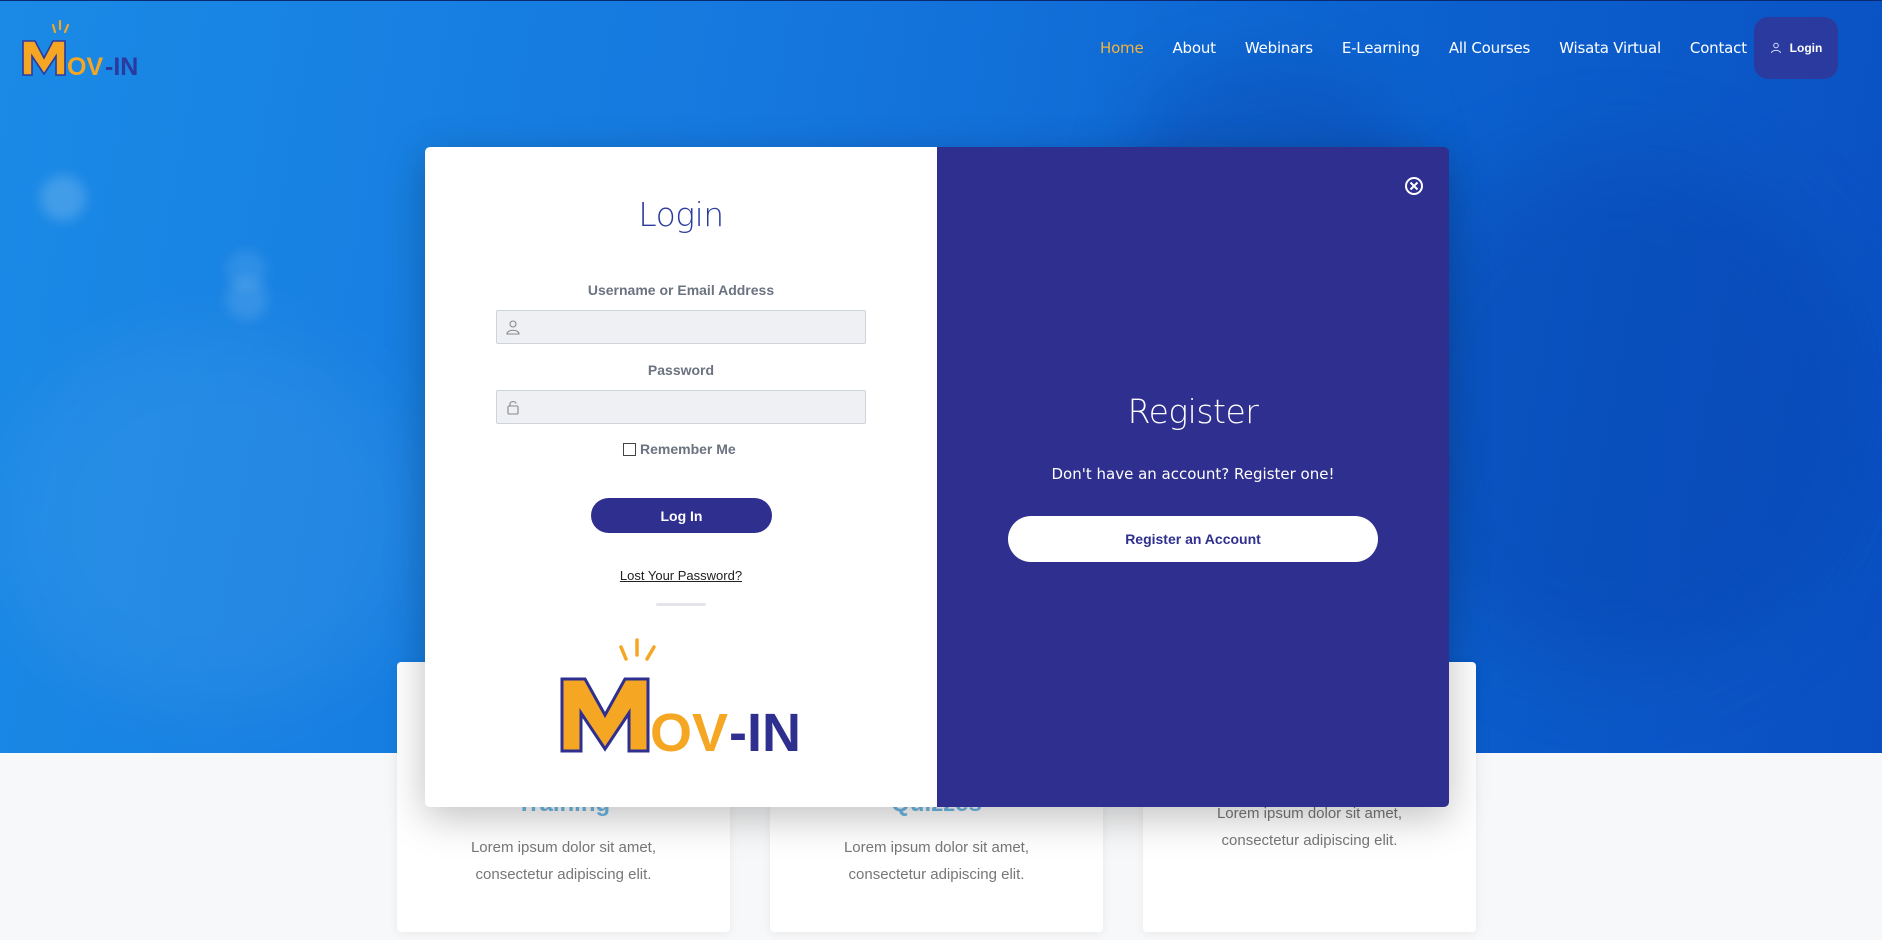 The width and height of the screenshot is (1882, 940). I want to click on divider, so click(681, 604).